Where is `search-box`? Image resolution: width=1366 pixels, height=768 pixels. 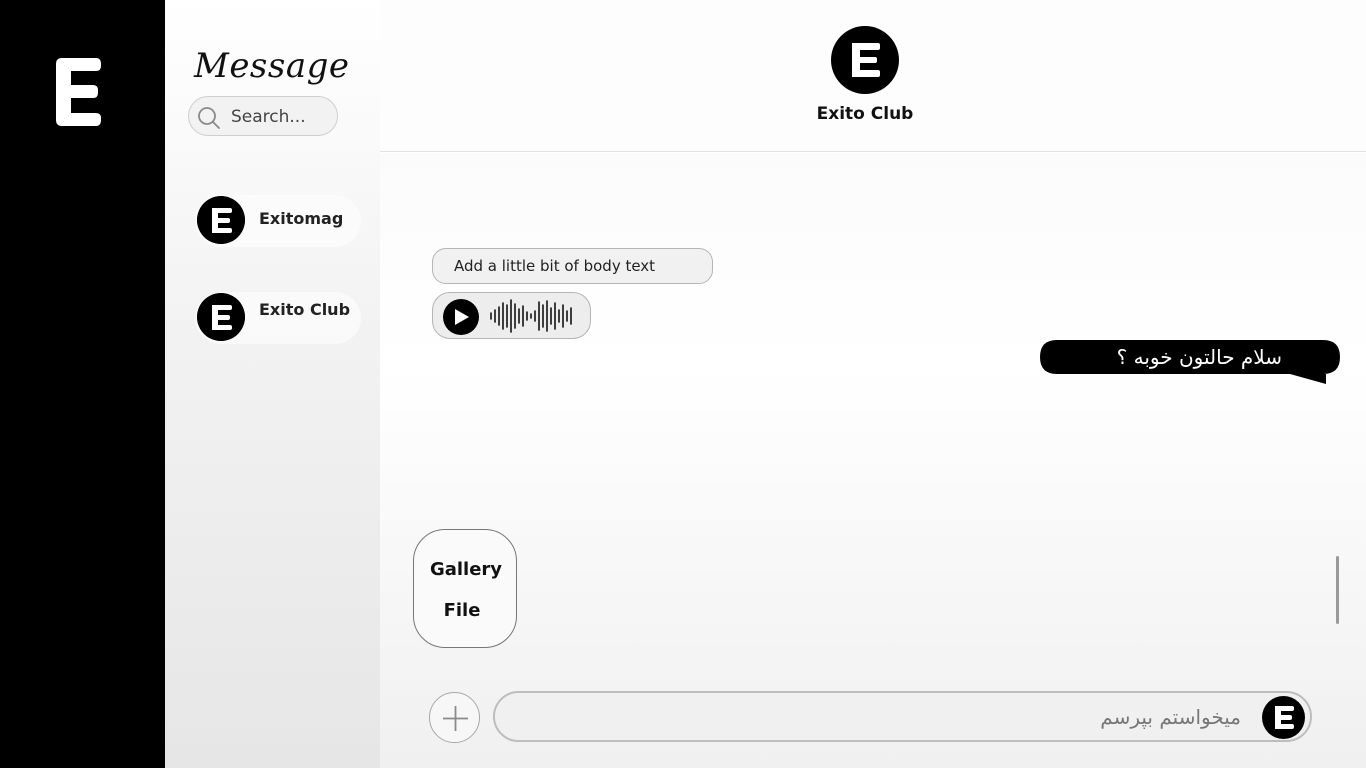 search-box is located at coordinates (263, 116).